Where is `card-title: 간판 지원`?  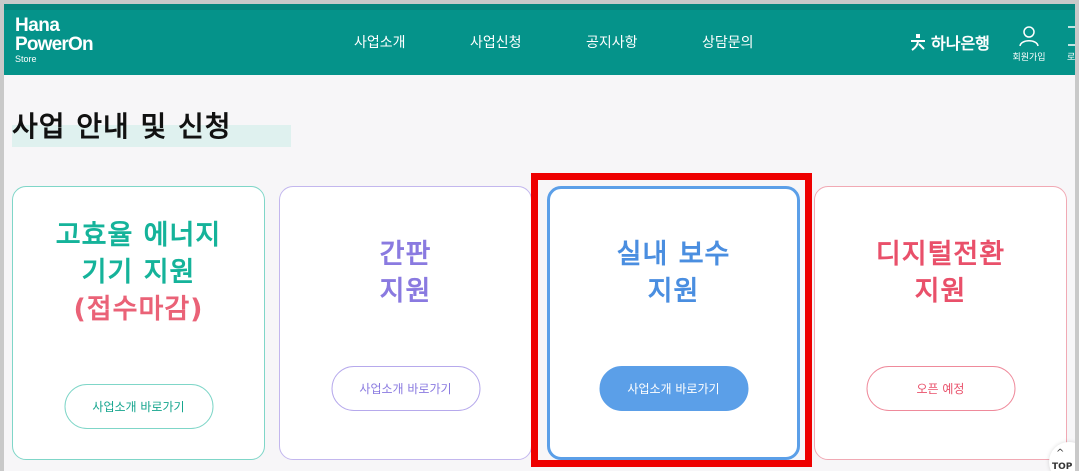 card-title: 간판 지원 is located at coordinates (405, 273).